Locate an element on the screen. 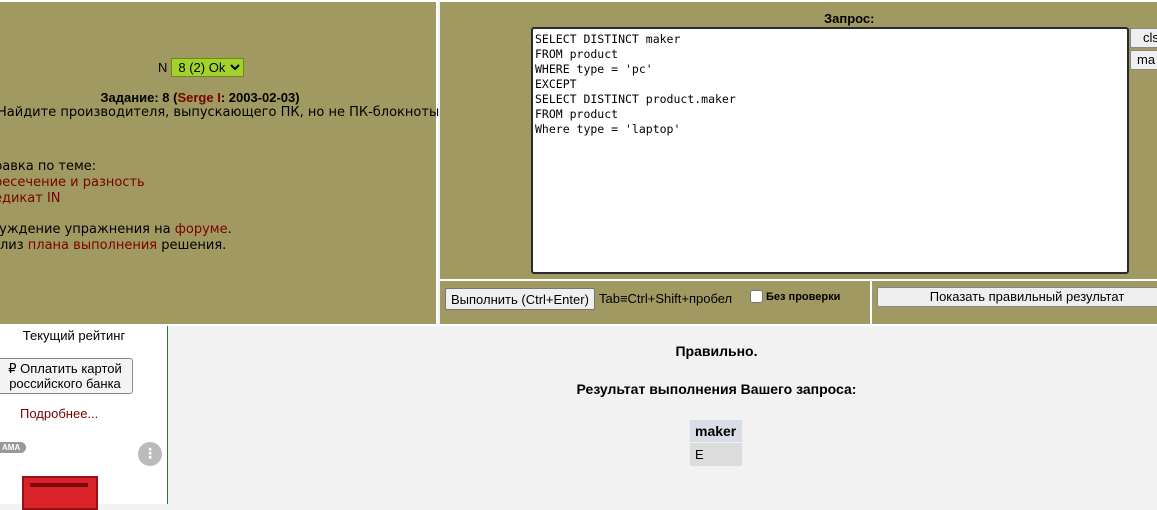  run-query-button: Выполнить (Ctrl+Enter) is located at coordinates (520, 299).